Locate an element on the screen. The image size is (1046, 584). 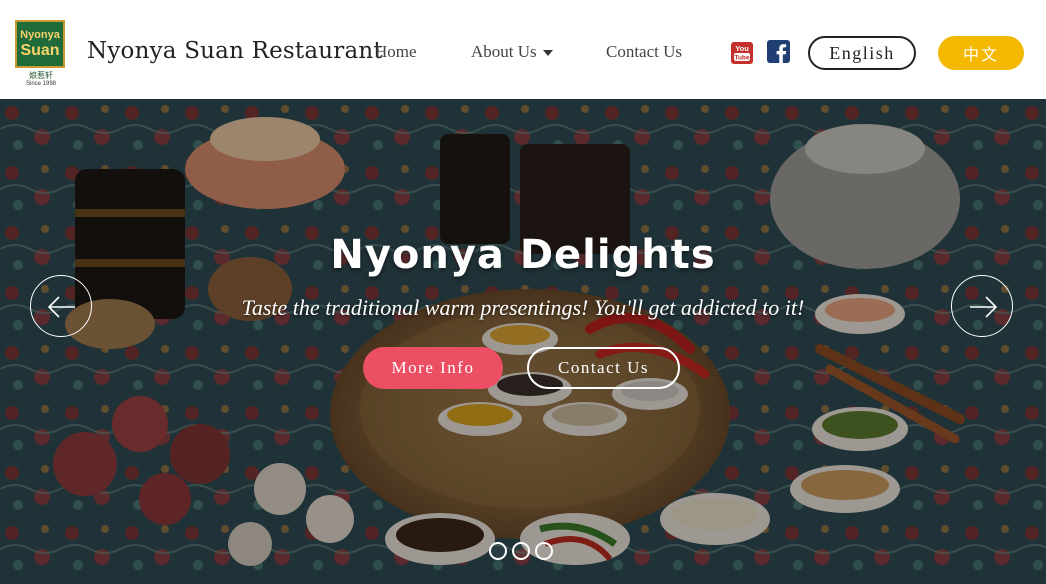
logo-line1: Nyonya is located at coordinates (40, 34).